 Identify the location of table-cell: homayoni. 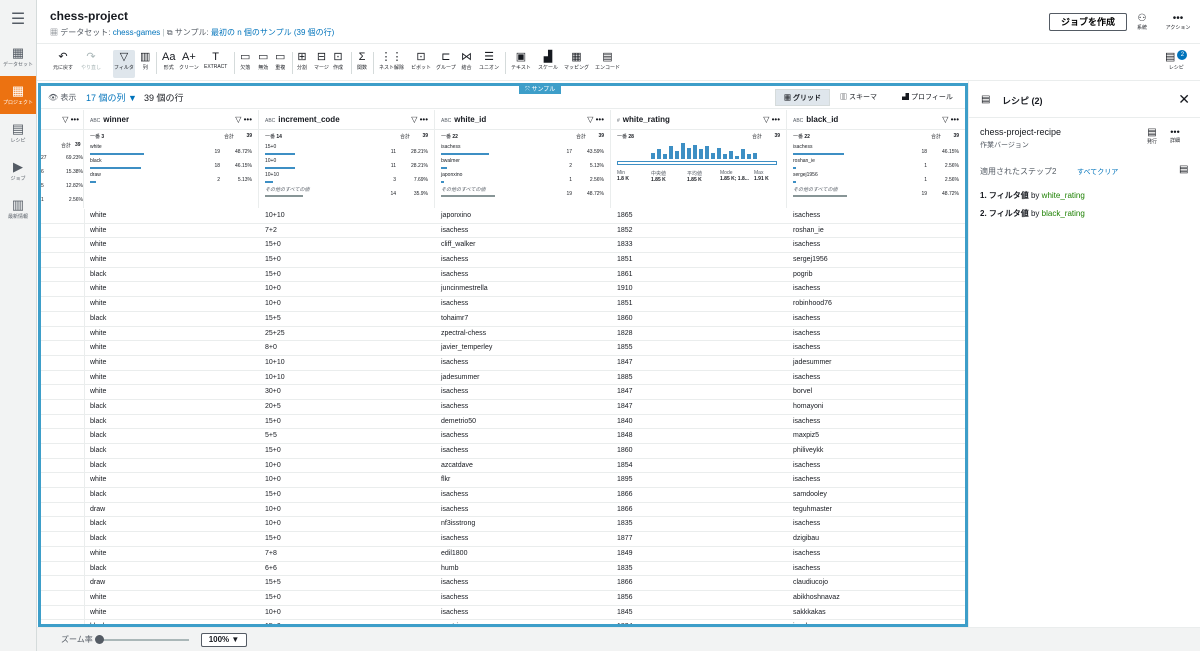
(808, 406).